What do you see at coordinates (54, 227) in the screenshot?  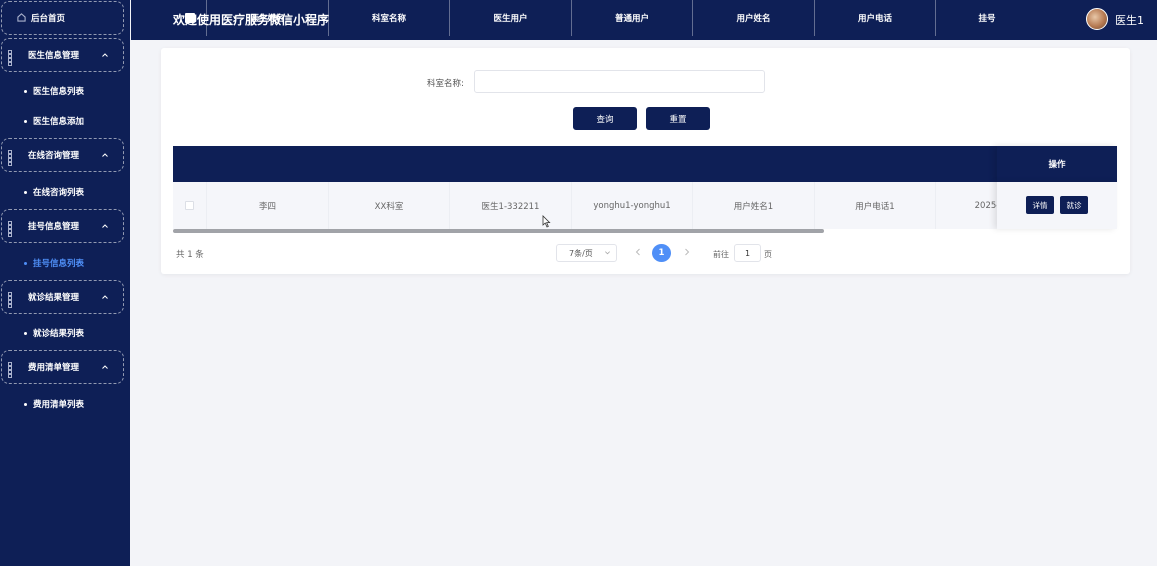 I see `sidebar-group-label: 挂号信息管理` at bounding box center [54, 227].